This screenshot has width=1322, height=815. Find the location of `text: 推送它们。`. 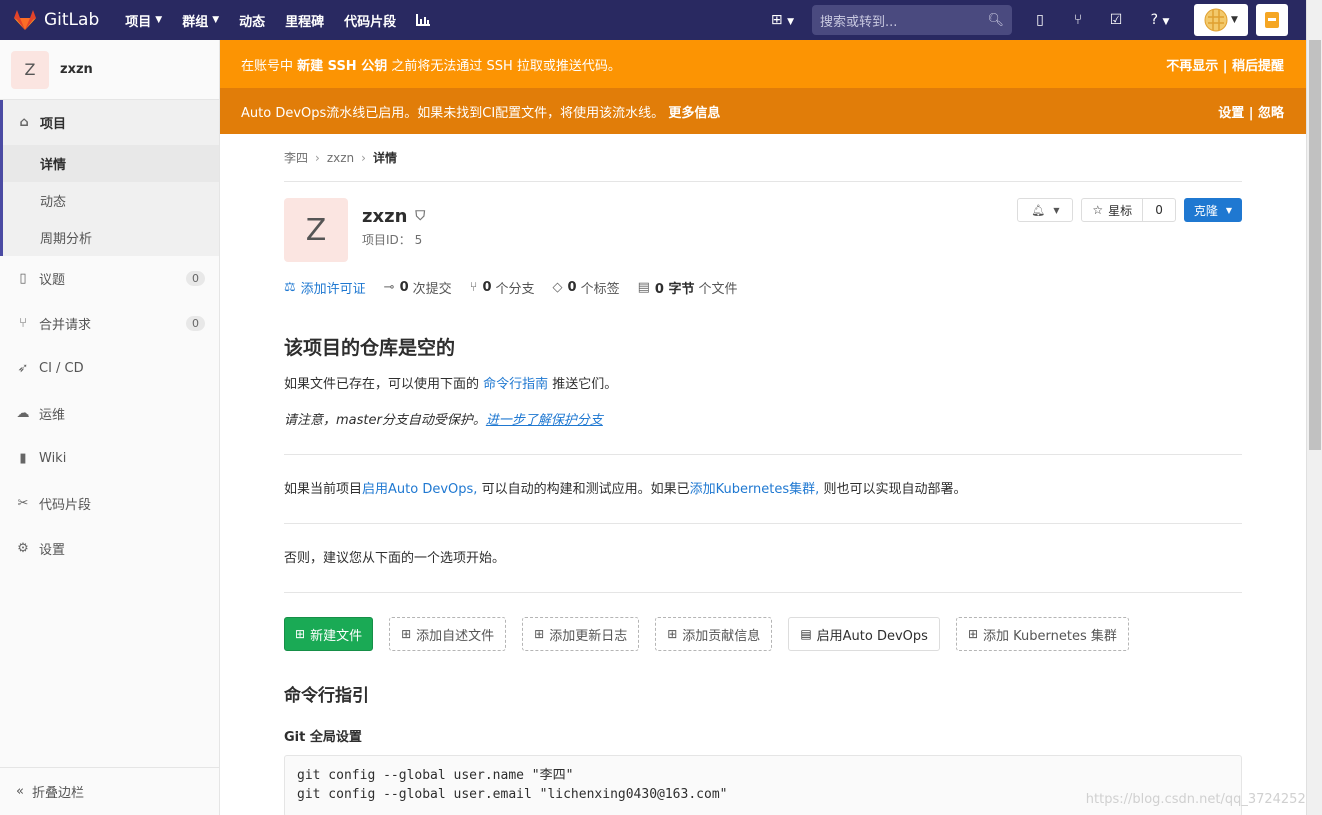

text: 推送它们。 is located at coordinates (583, 384).